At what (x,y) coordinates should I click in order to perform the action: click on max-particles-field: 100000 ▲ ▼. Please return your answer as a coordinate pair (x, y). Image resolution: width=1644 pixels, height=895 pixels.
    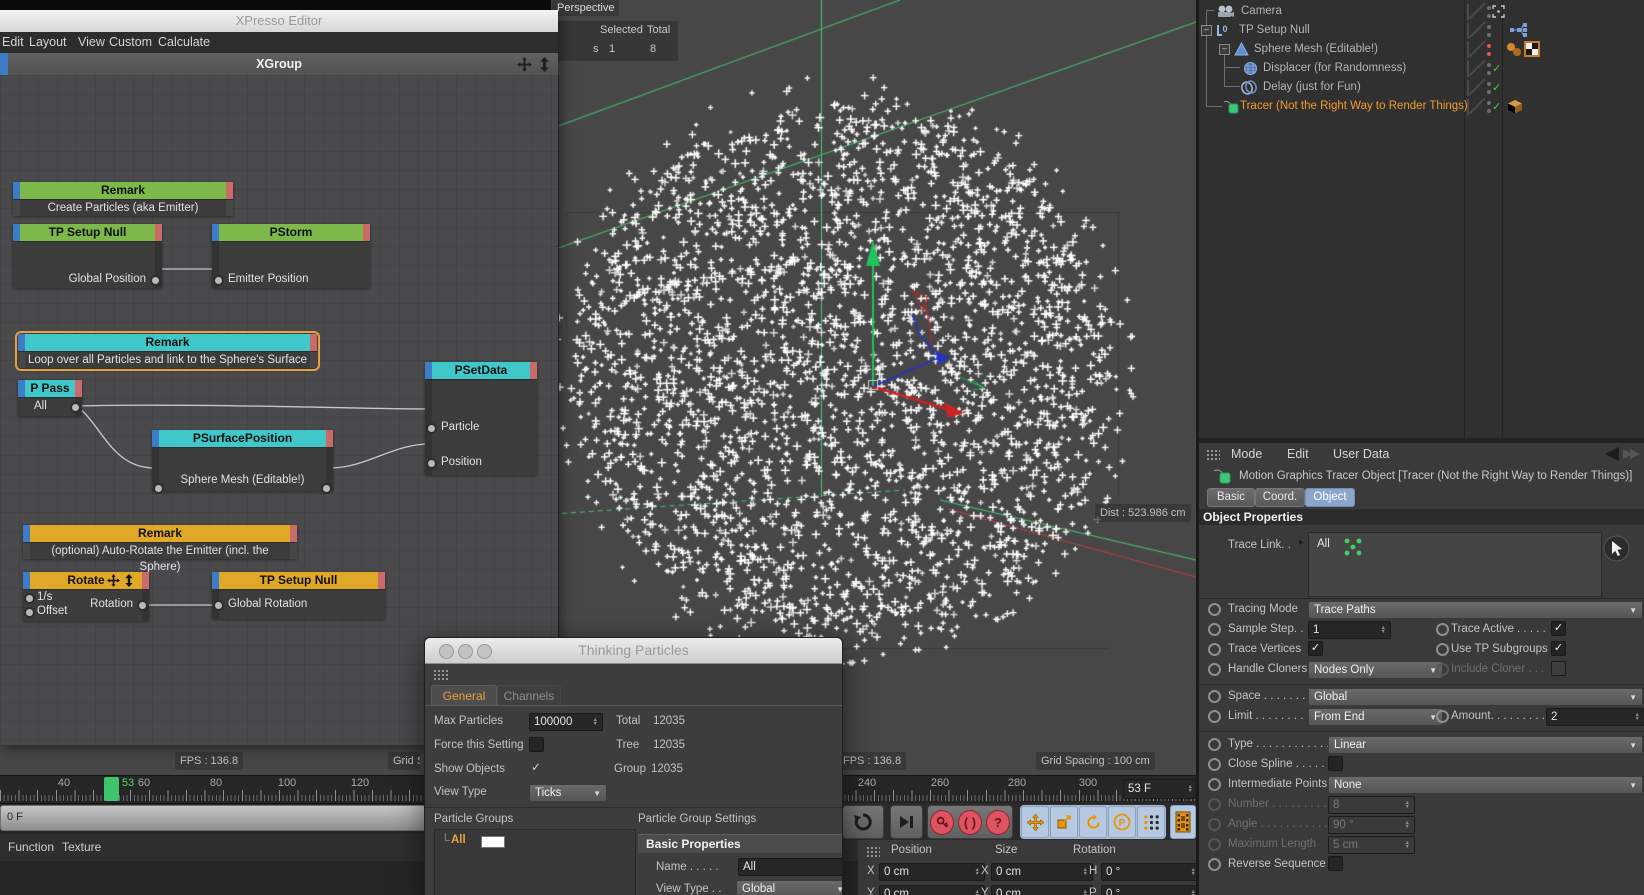
    Looking at the image, I should click on (566, 722).